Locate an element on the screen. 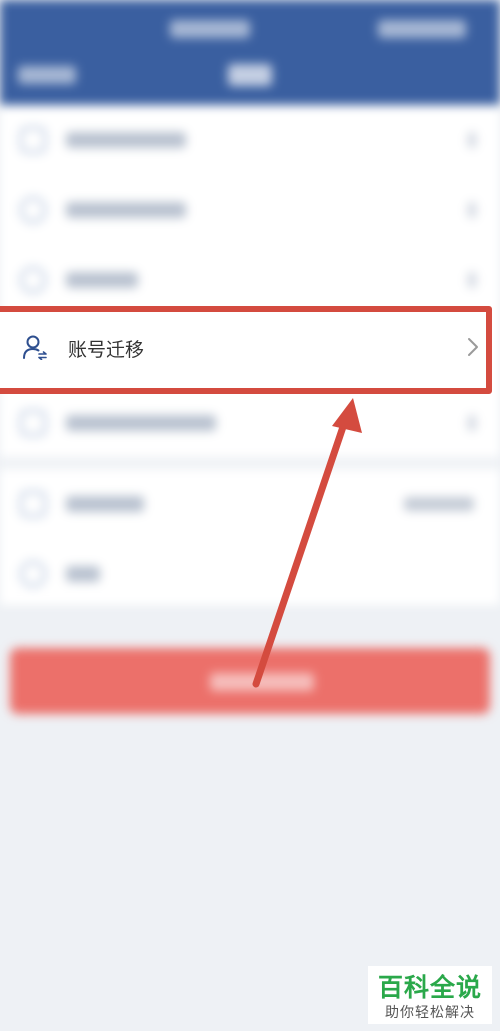 Image resolution: width=500 pixels, height=1031 pixels. row-about-icon is located at coordinates (33, 574).